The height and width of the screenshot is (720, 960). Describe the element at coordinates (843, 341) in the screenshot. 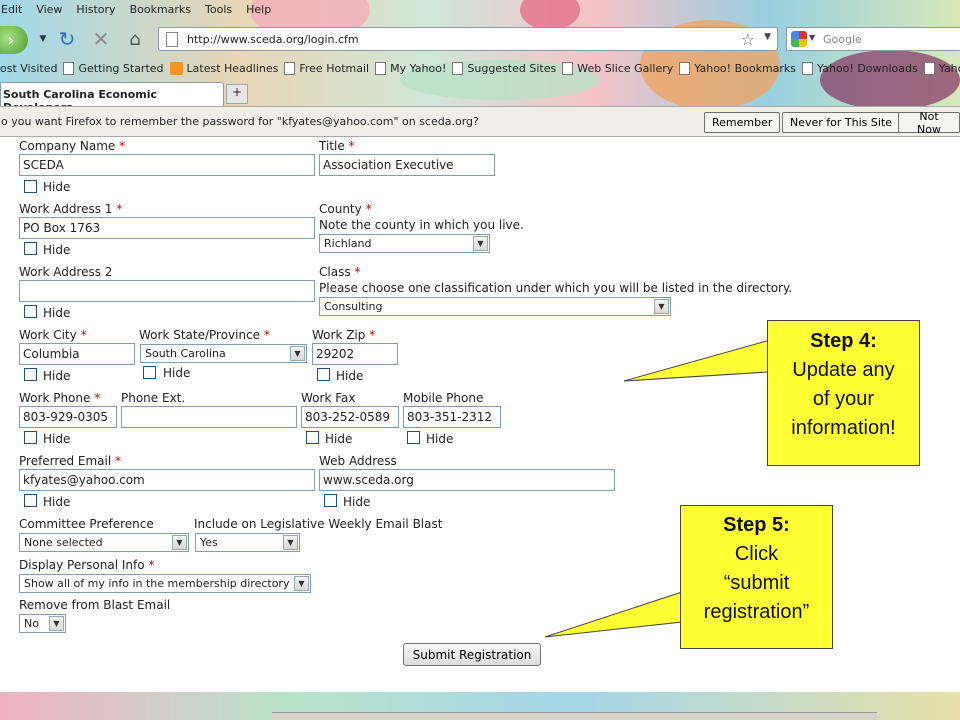

I see `step4-heading: Step 4:` at that location.